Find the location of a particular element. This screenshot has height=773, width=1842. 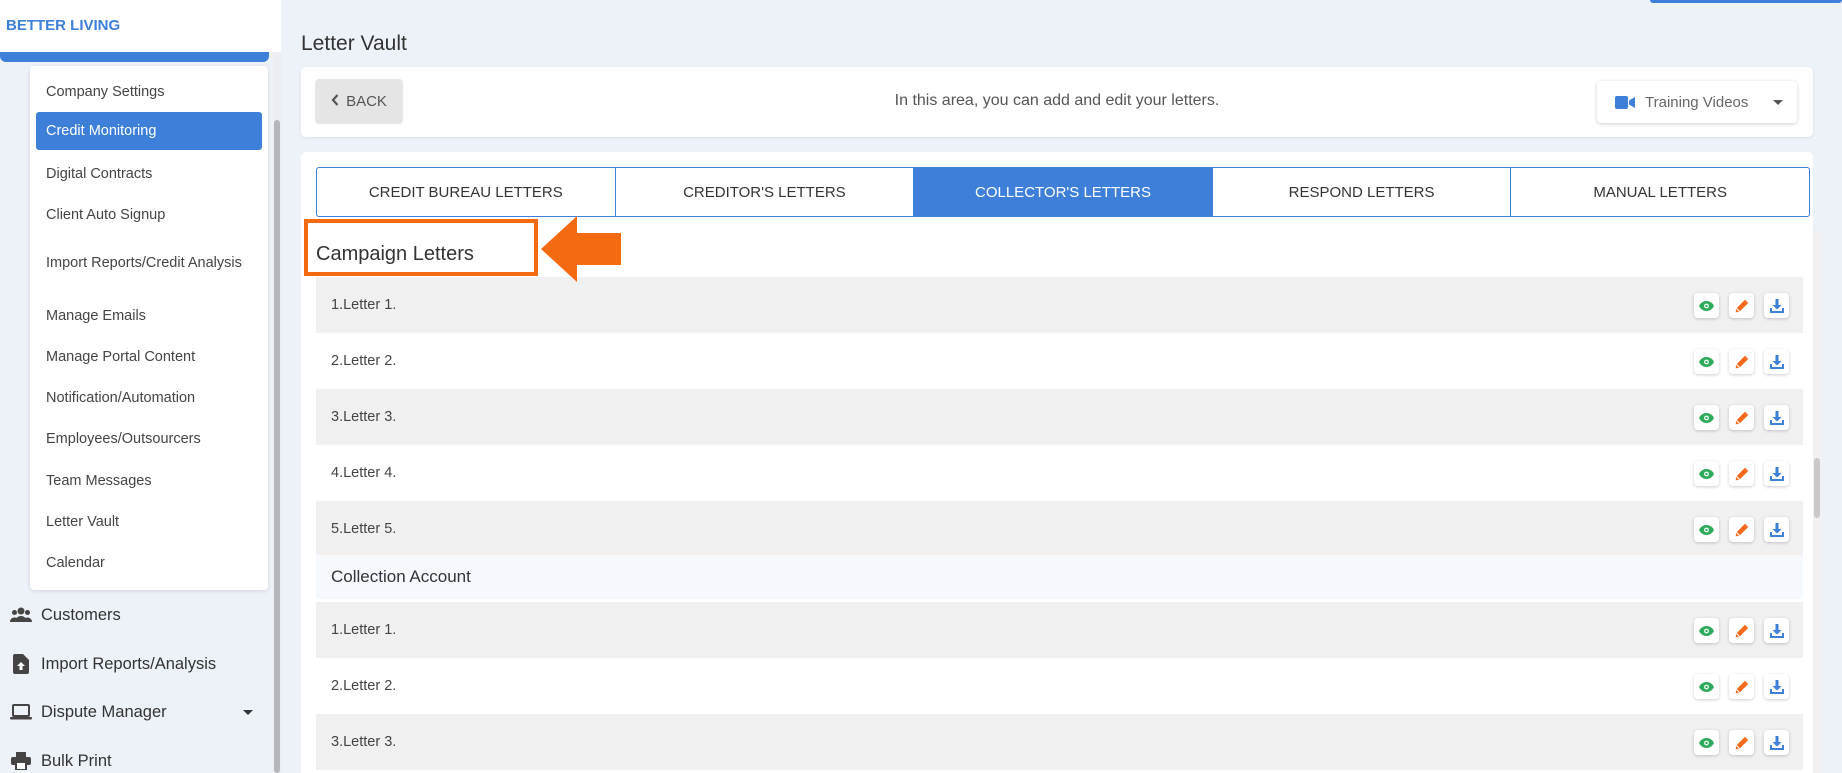

nav-item-import-reports-analysis: Import Reports/Analysis is located at coordinates (113, 664).